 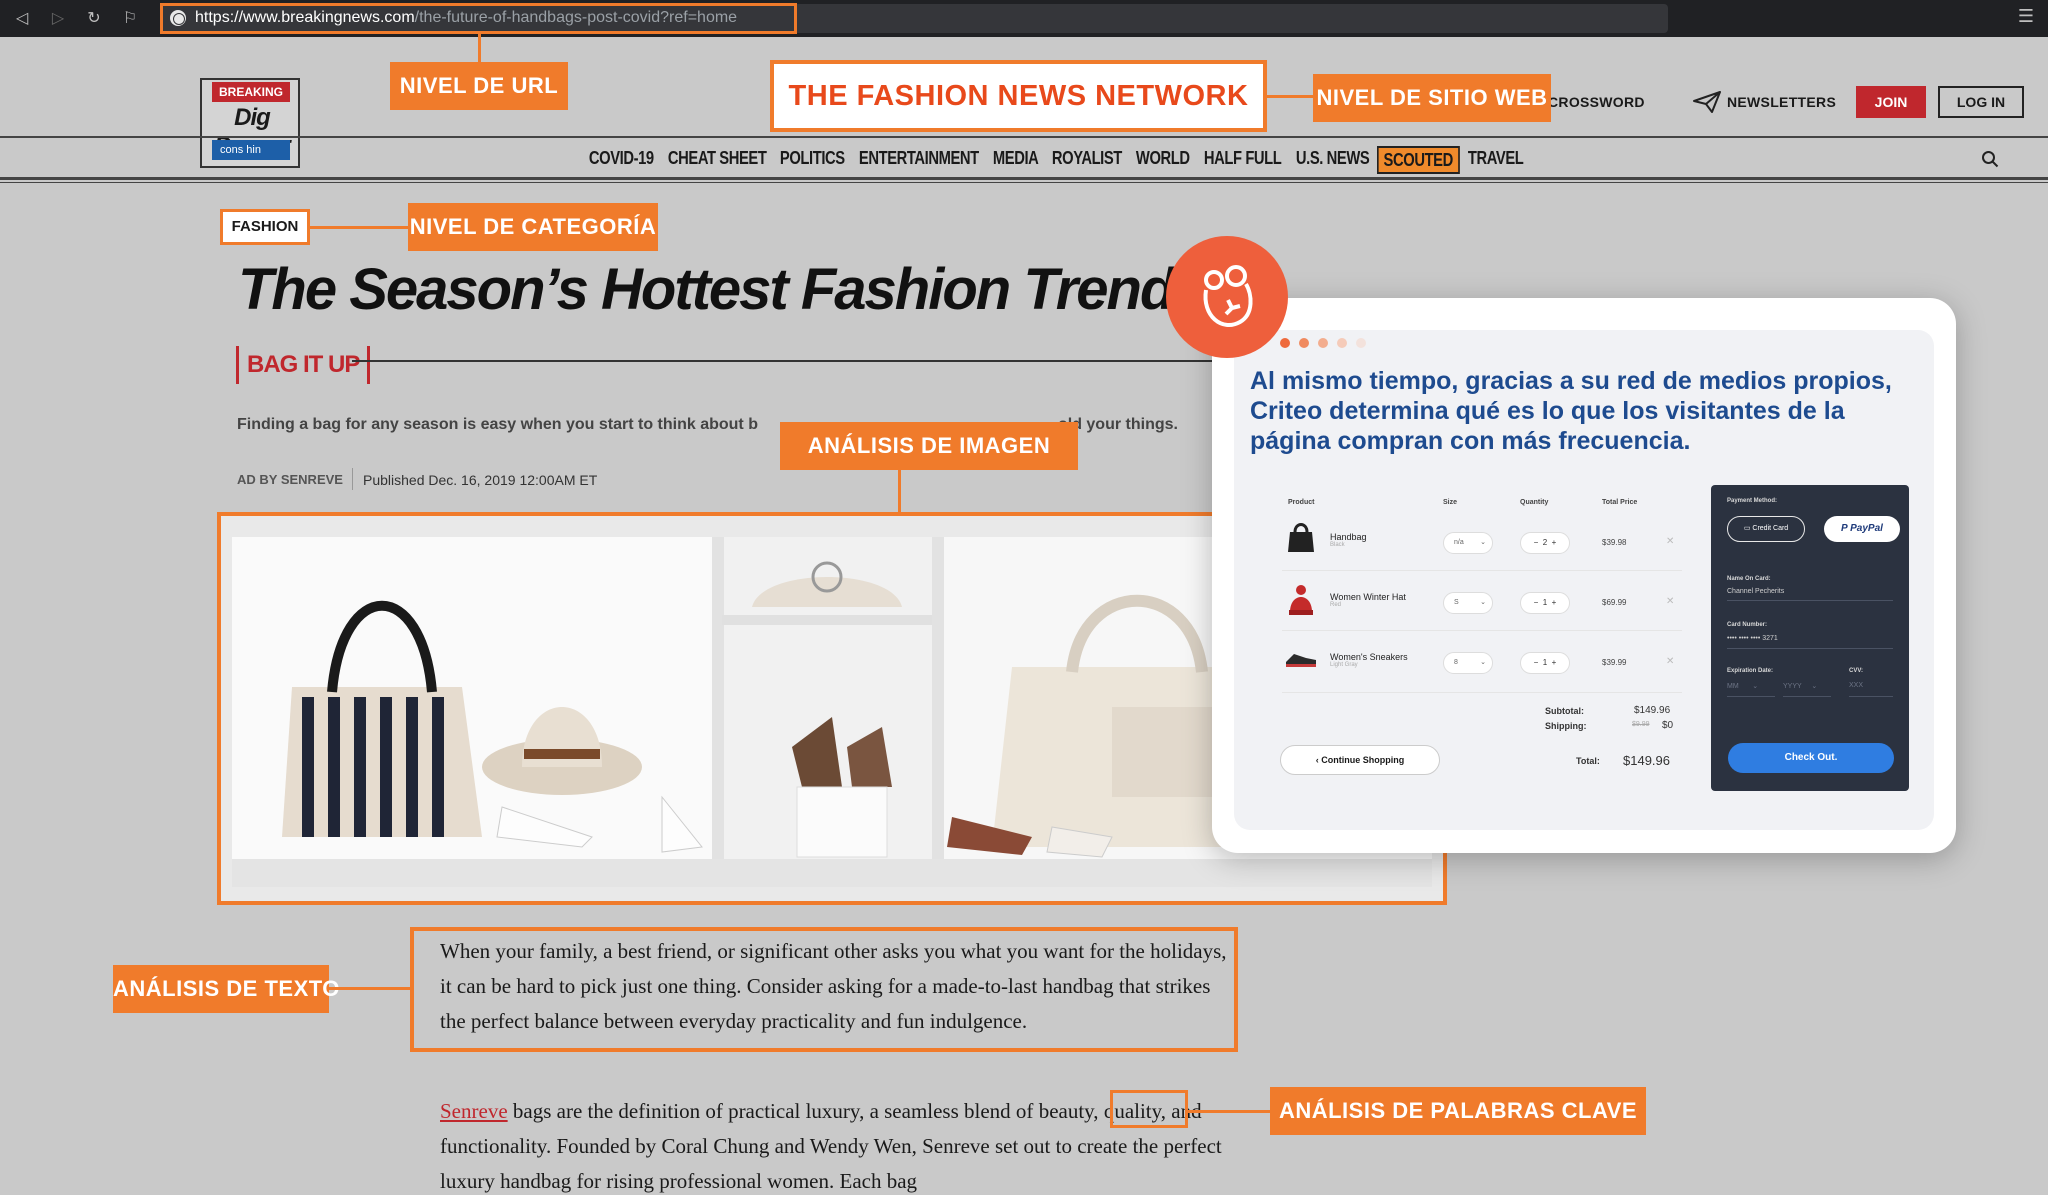 What do you see at coordinates (1348, 537) in the screenshot?
I see `item-name: Handbag` at bounding box center [1348, 537].